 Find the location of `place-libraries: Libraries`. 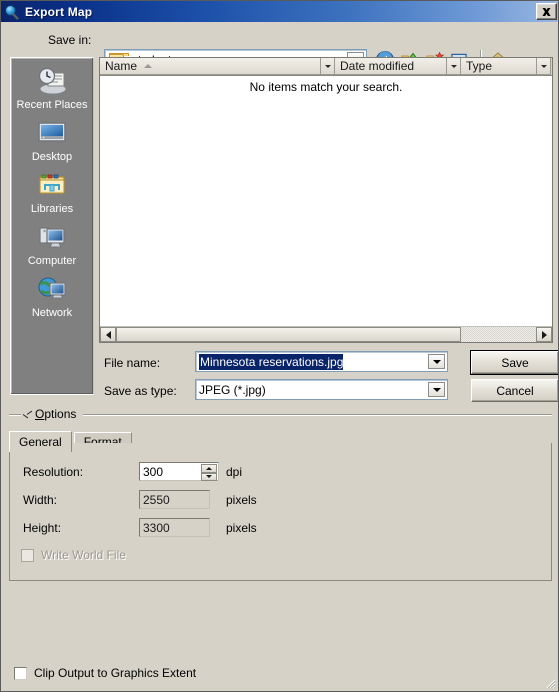

place-libraries: Libraries is located at coordinates (52, 192).